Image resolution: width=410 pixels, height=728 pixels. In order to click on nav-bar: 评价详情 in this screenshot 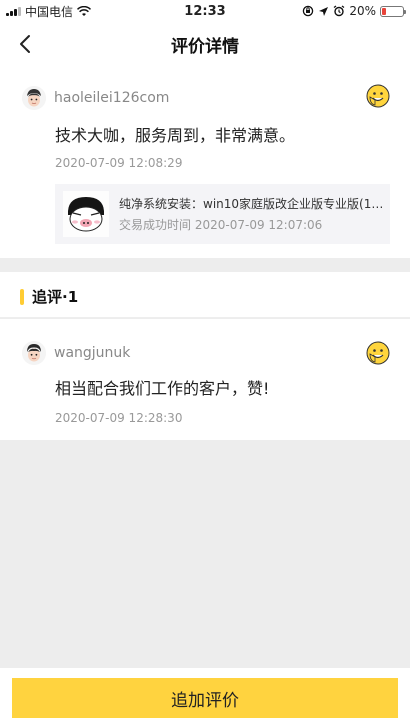, I will do `click(205, 44)`.